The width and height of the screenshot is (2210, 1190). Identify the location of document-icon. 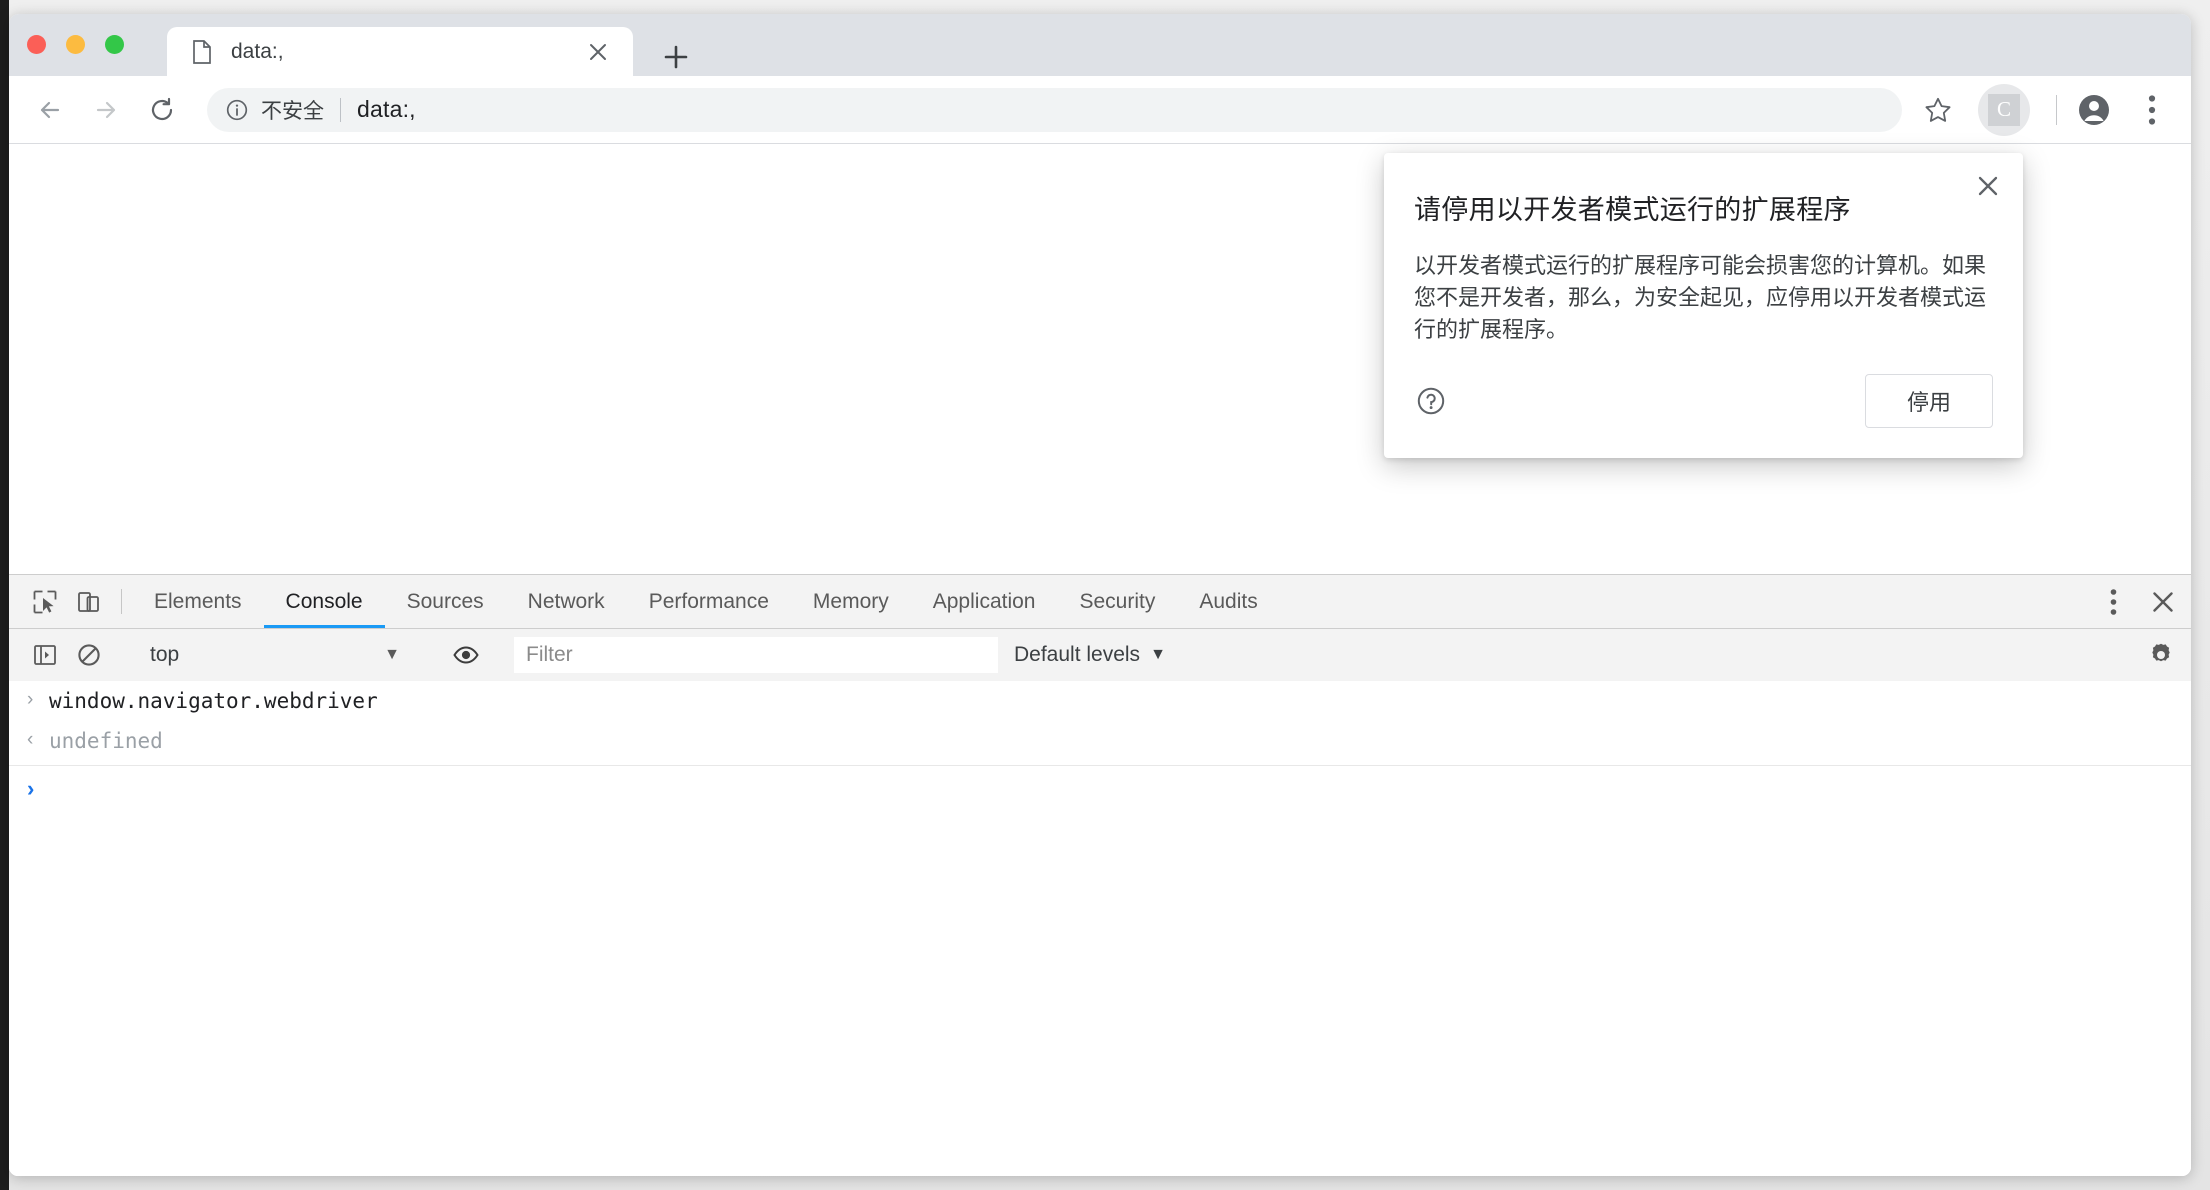
(202, 51).